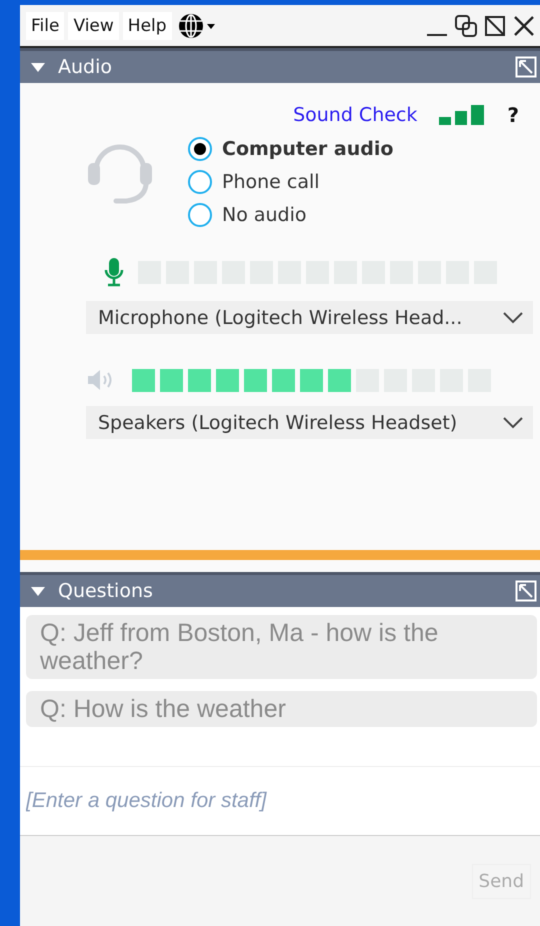 The image size is (540, 926). I want to click on panel-title: Questions, so click(106, 591).